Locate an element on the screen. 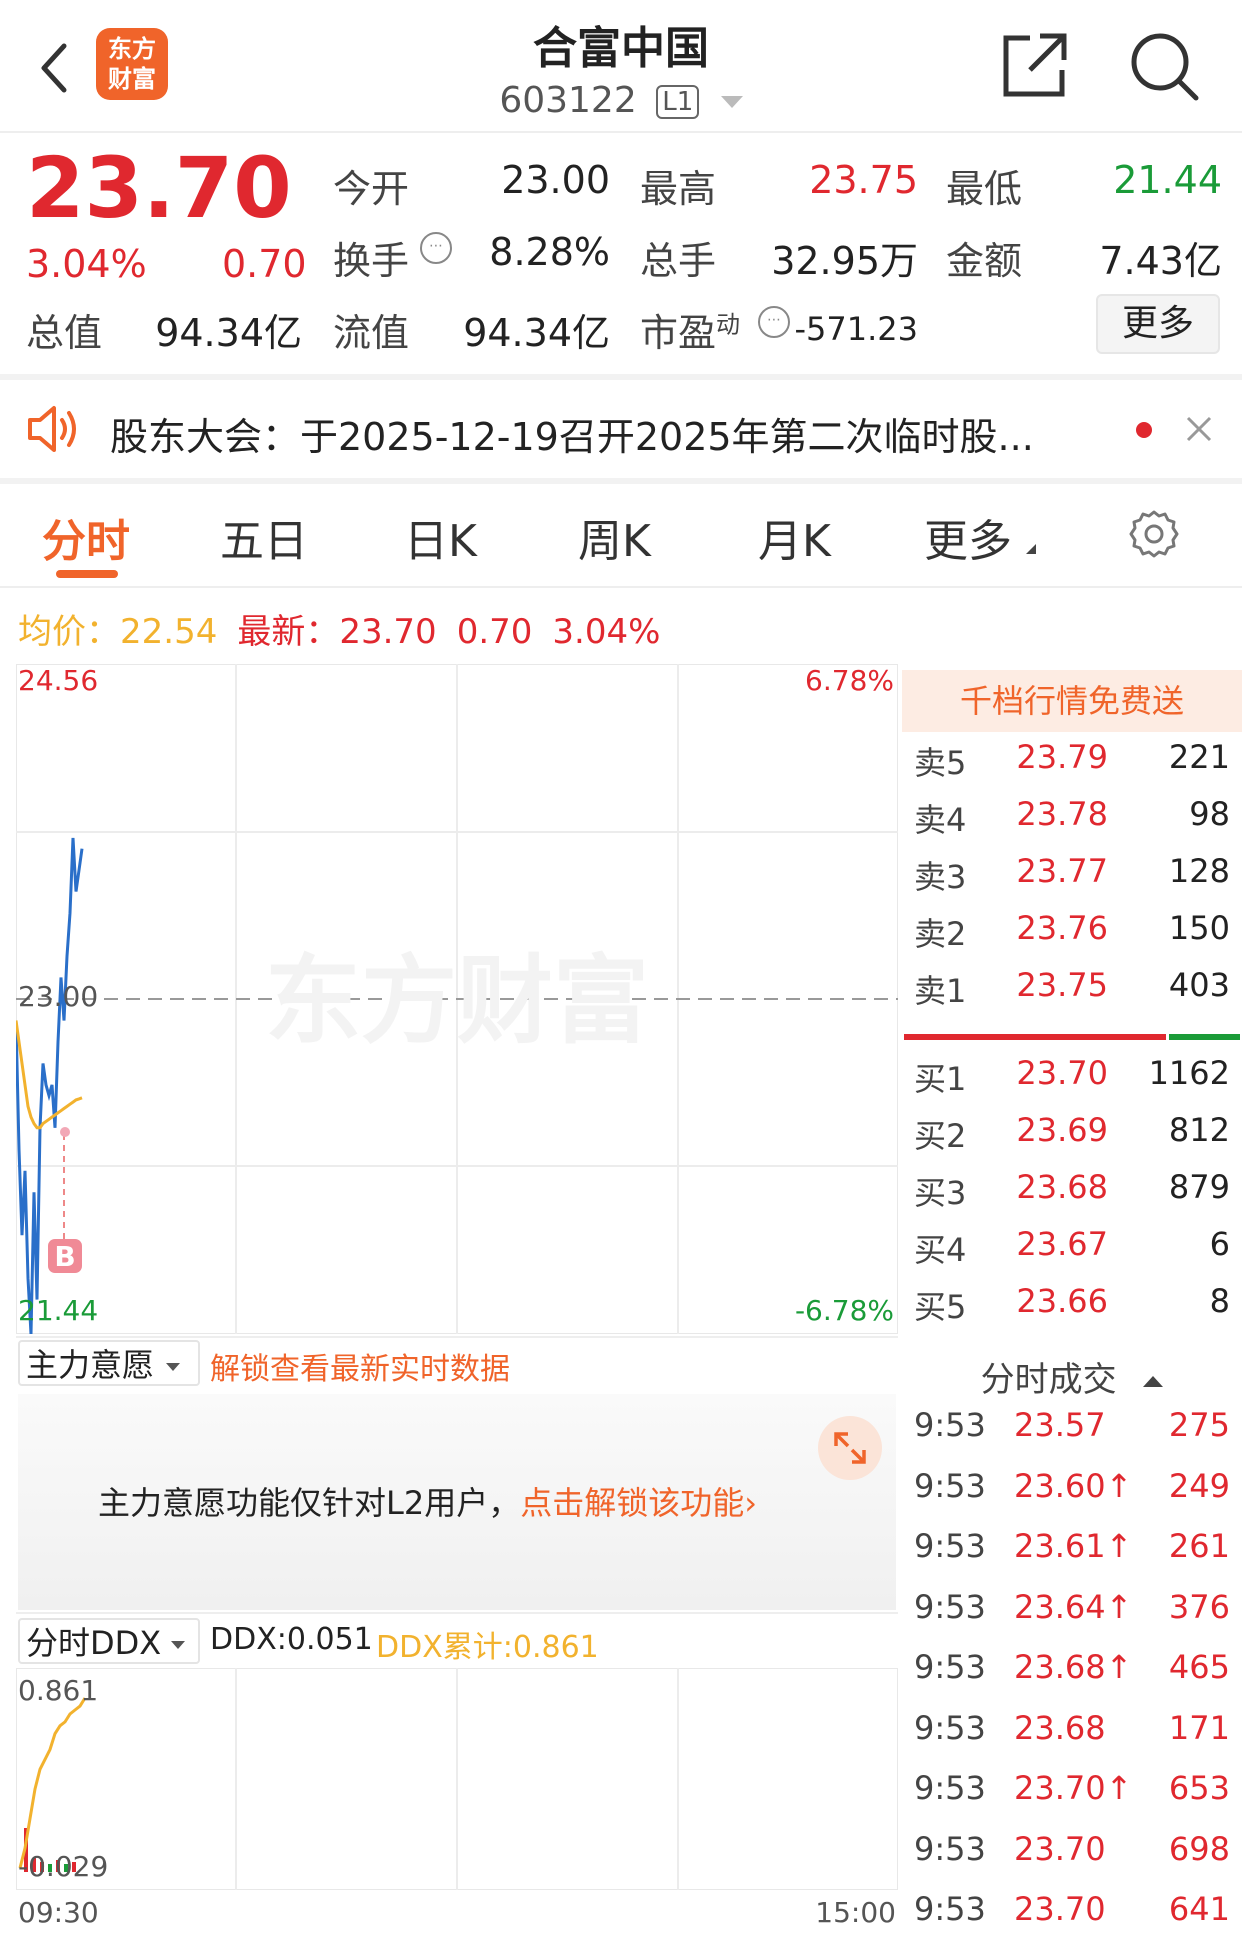 The image size is (1242, 1950). latest-pct: 3.04% is located at coordinates (606, 632).